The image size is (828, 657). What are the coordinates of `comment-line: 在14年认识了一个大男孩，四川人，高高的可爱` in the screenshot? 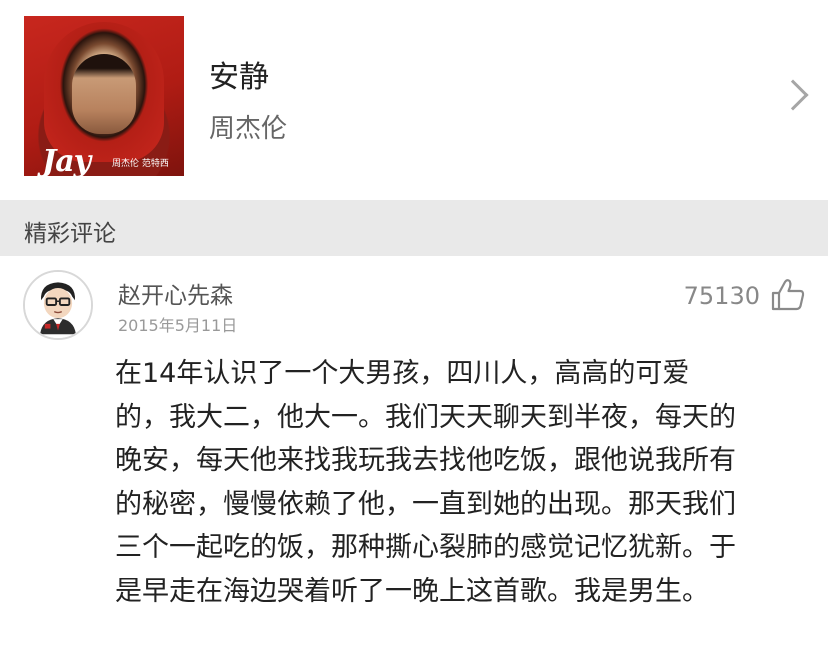 It's located at (402, 373).